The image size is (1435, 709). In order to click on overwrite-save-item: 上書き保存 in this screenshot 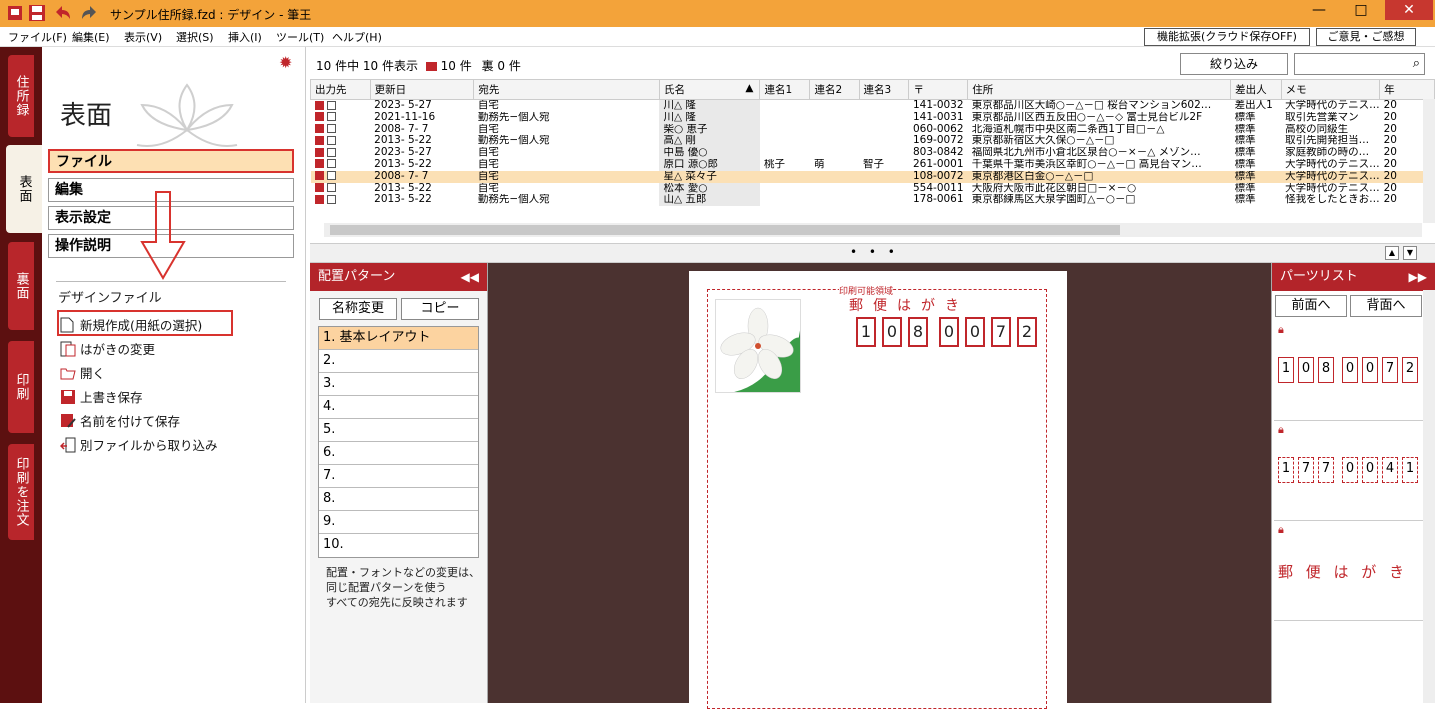, I will do `click(101, 396)`.